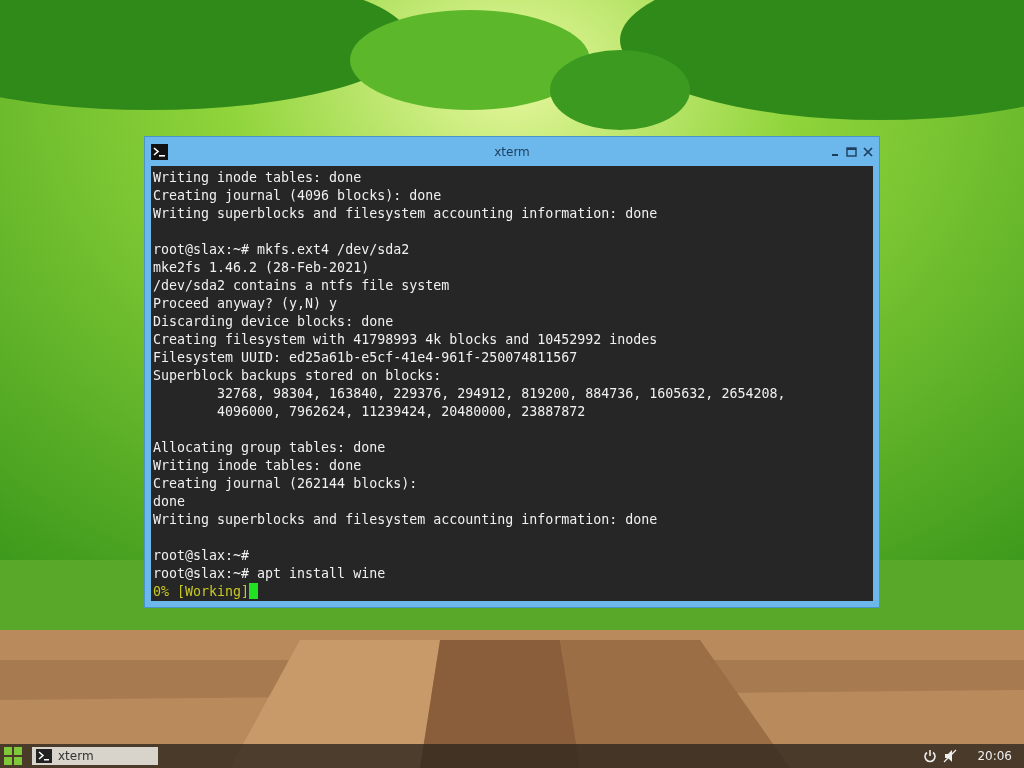 Image resolution: width=1024 pixels, height=768 pixels. I want to click on window-title: xterm, so click(512, 151).